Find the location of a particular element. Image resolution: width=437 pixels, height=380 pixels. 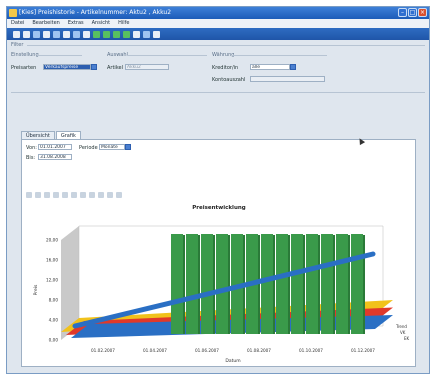

einstellung-divider is located at coordinates (59, 55).